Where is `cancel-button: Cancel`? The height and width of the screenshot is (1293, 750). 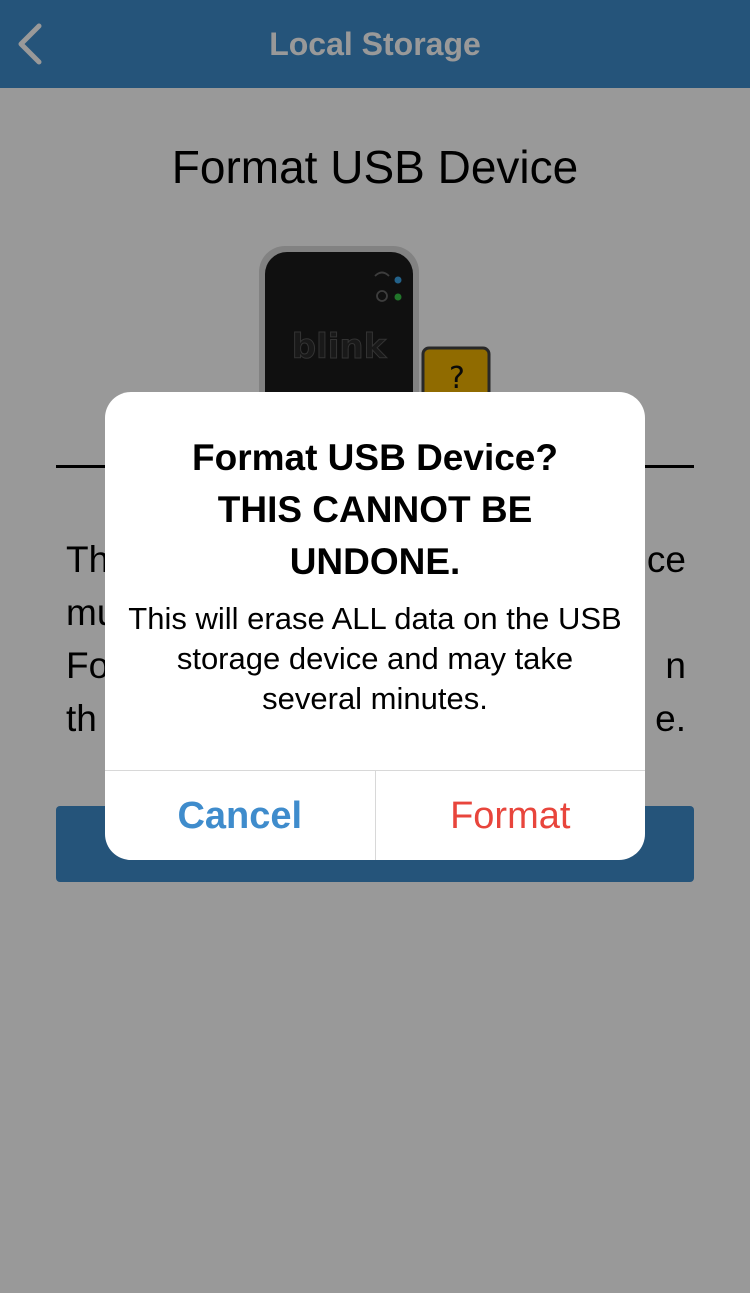 cancel-button: Cancel is located at coordinates (240, 815).